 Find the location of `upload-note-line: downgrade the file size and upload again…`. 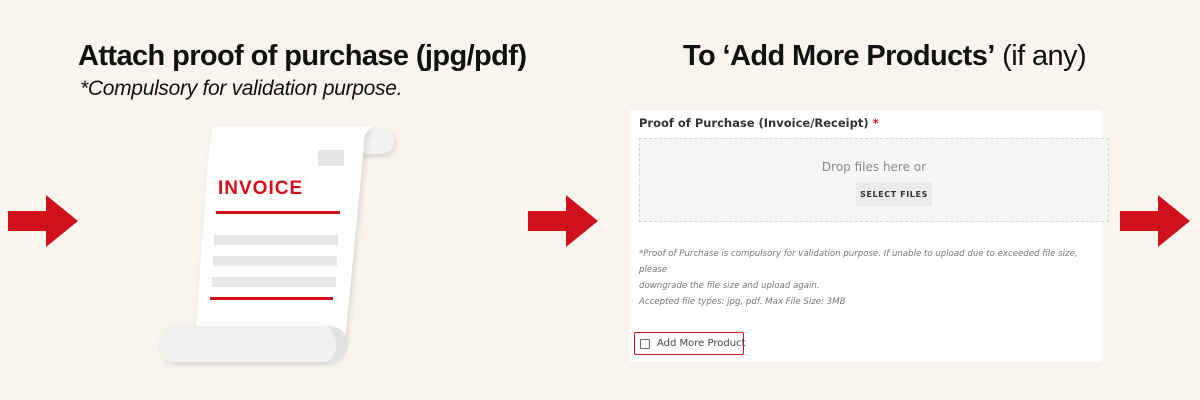

upload-note-line: downgrade the file size and upload again… is located at coordinates (729, 286).